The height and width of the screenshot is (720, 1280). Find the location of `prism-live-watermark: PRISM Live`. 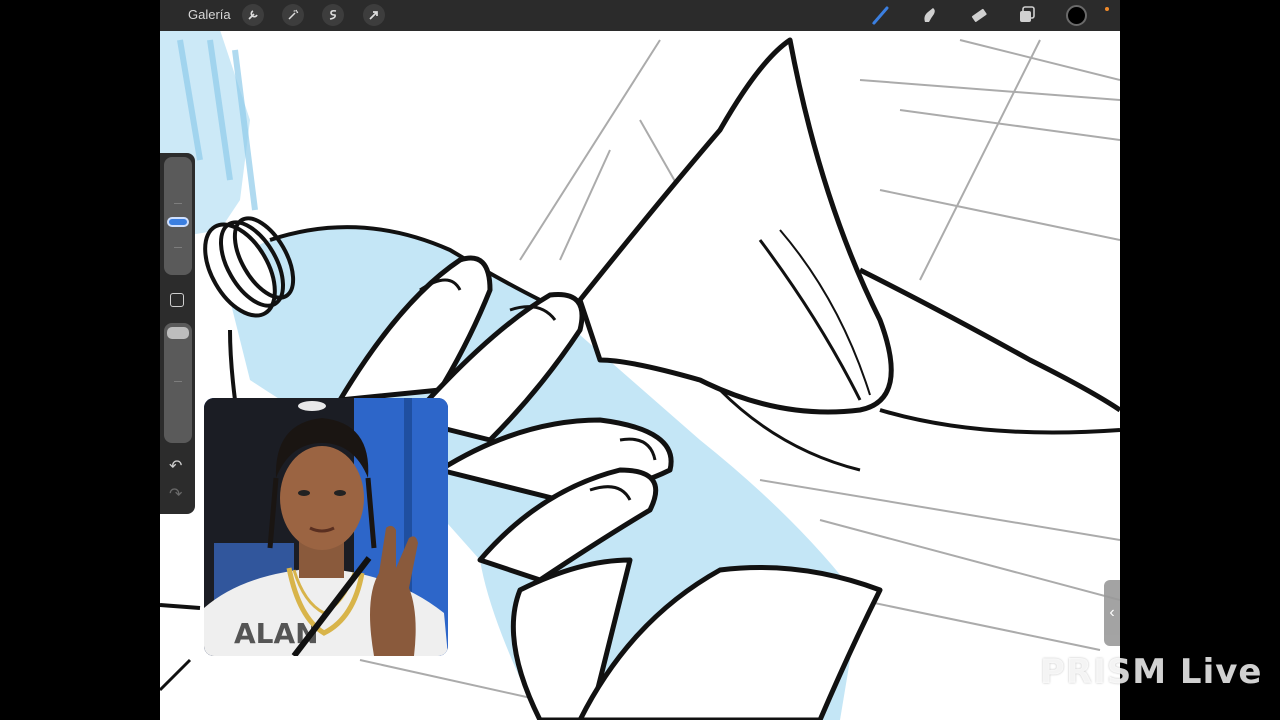

prism-live-watermark: PRISM Live is located at coordinates (1125, 672).